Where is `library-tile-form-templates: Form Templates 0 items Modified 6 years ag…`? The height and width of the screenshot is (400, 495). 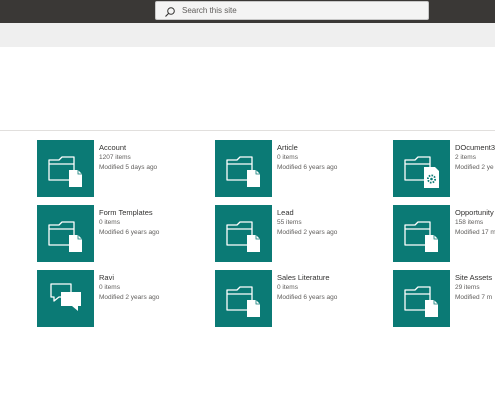
library-tile-form-templates: Form Templates 0 items Modified 6 years ag… is located at coordinates (98, 233).